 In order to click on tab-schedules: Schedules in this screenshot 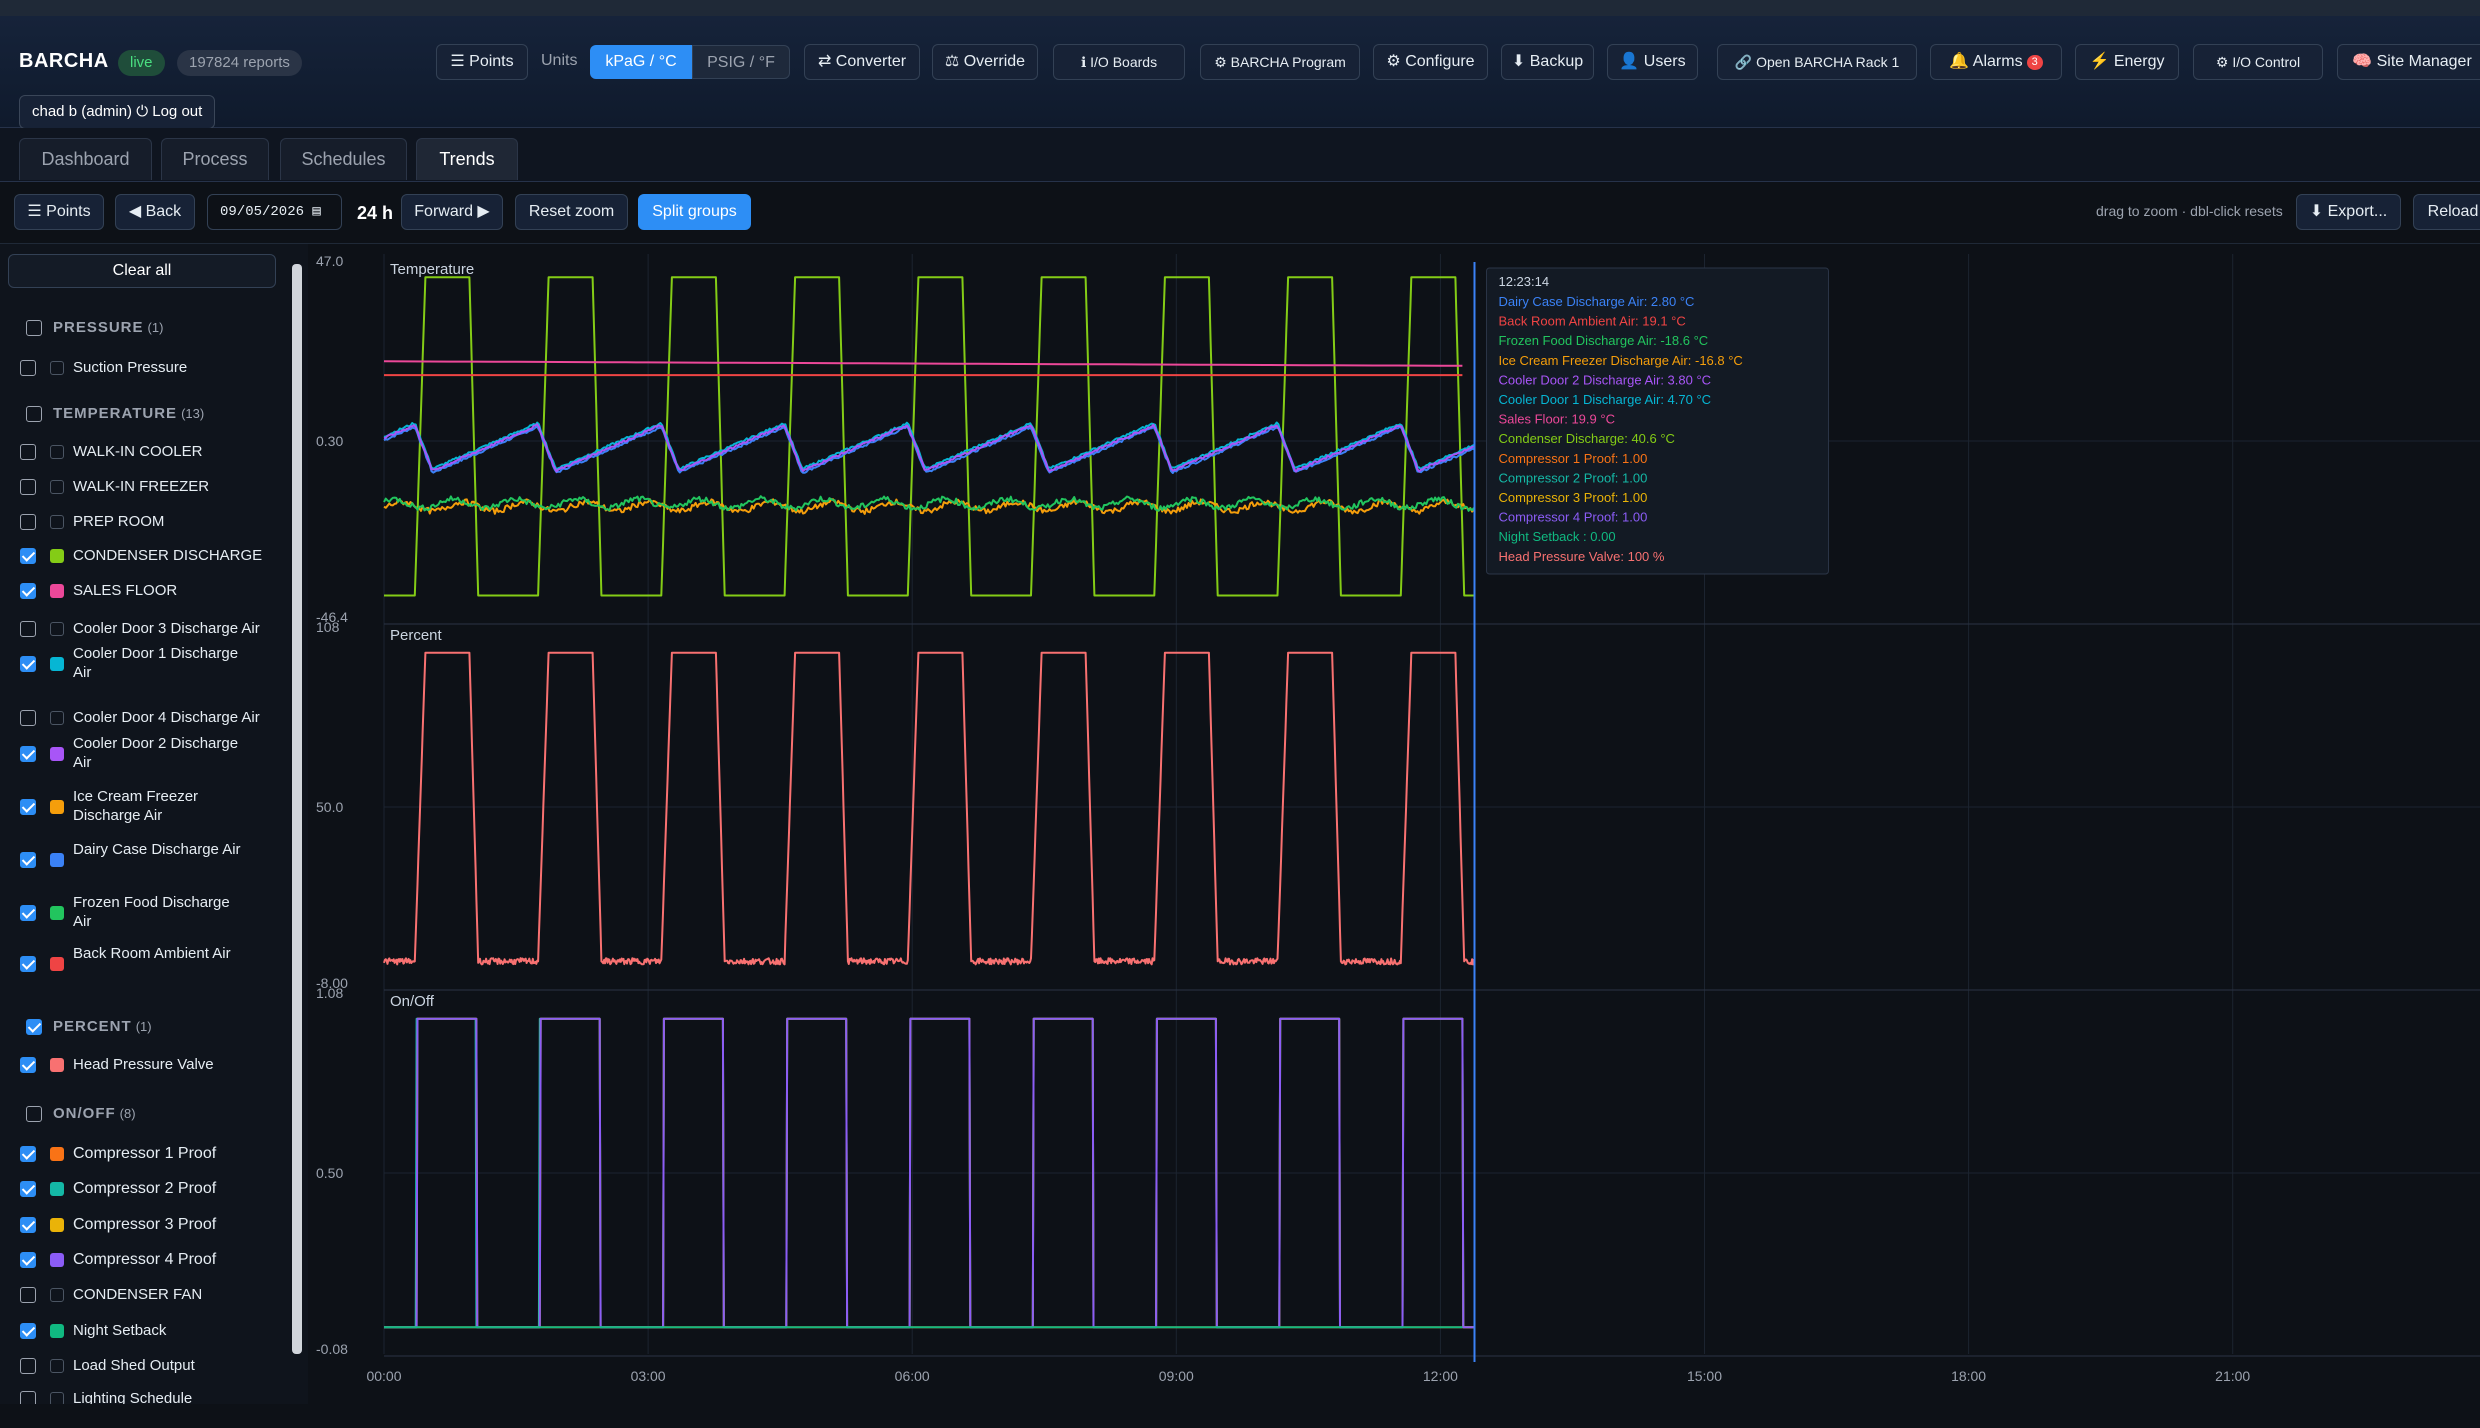, I will do `click(343, 159)`.